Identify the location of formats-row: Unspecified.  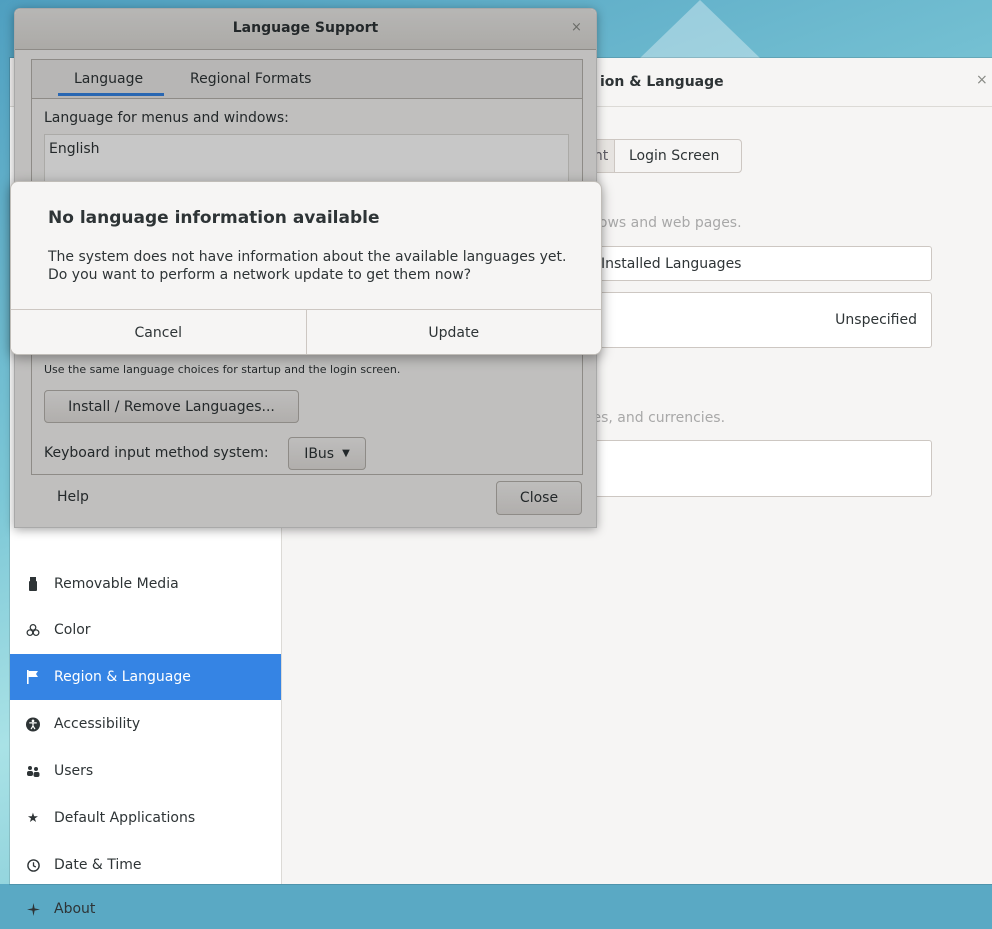
(758, 320).